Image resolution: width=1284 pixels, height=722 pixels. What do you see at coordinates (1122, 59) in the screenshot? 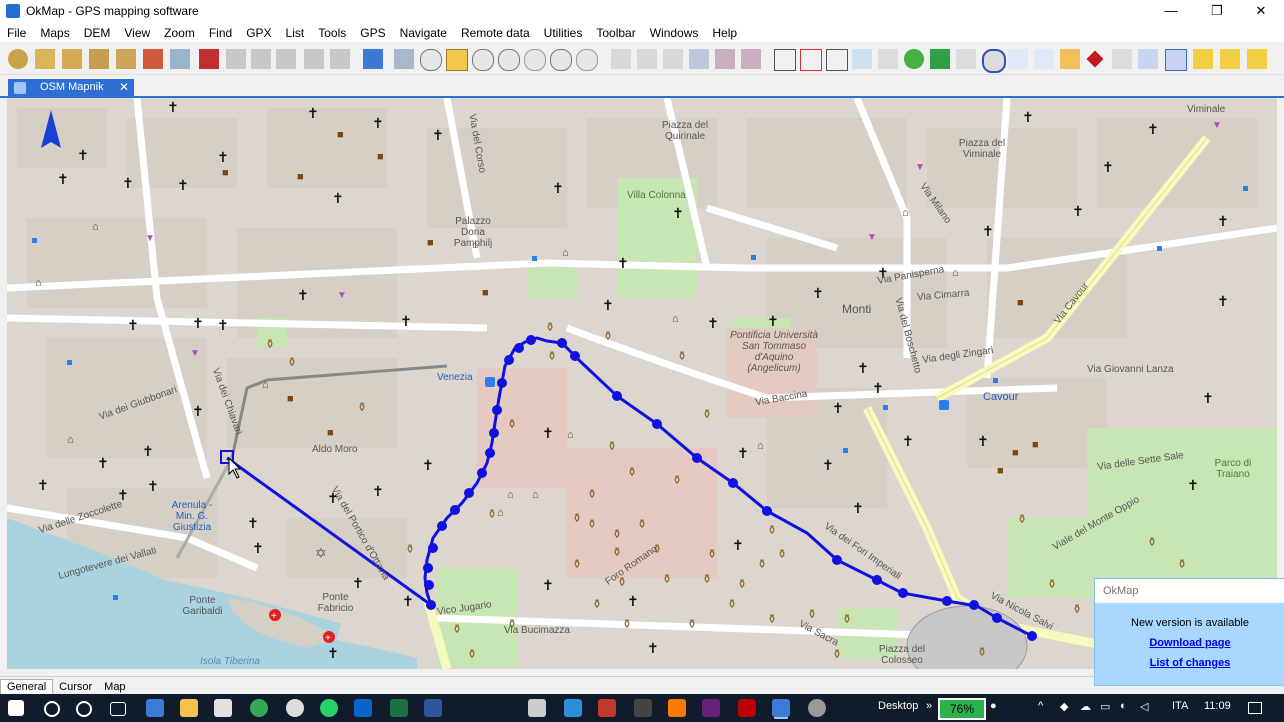
I see `arrow-icon` at bounding box center [1122, 59].